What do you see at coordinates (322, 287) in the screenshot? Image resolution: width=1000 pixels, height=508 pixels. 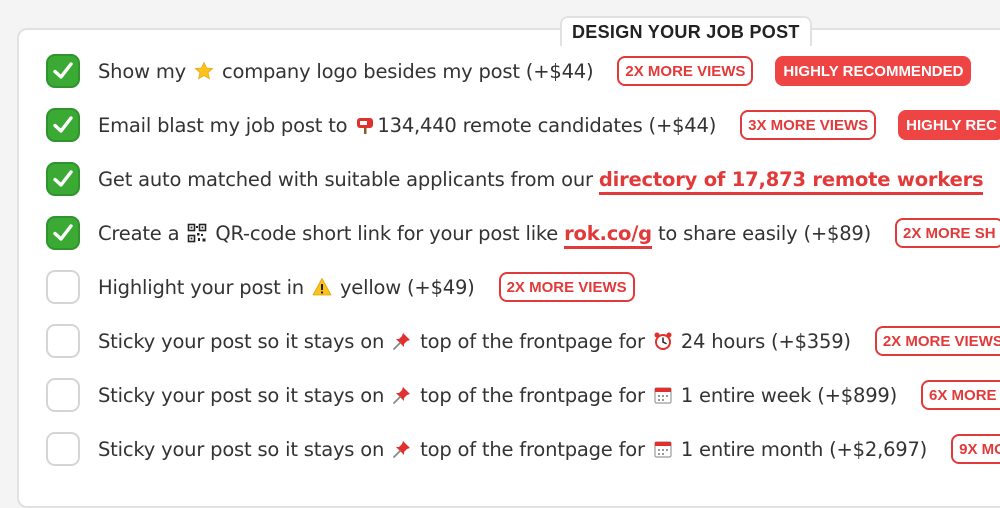 I see `warning-icon` at bounding box center [322, 287].